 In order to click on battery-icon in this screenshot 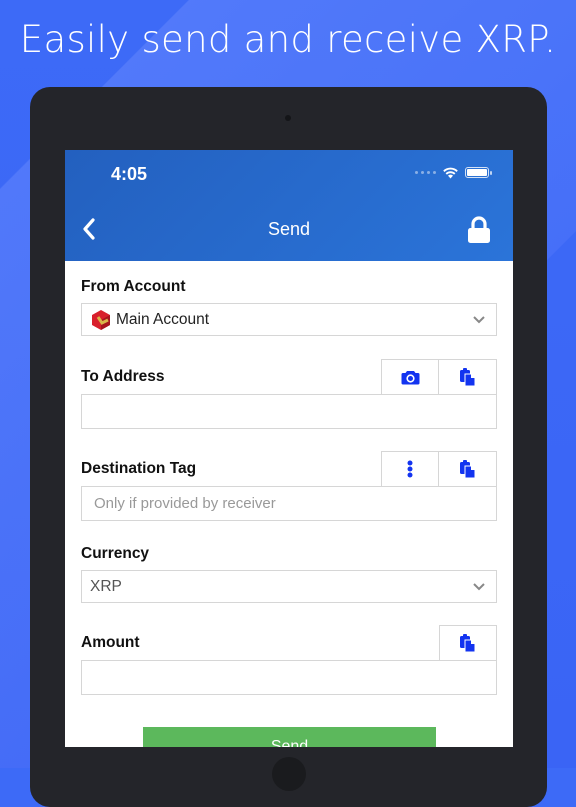, I will do `click(478, 172)`.